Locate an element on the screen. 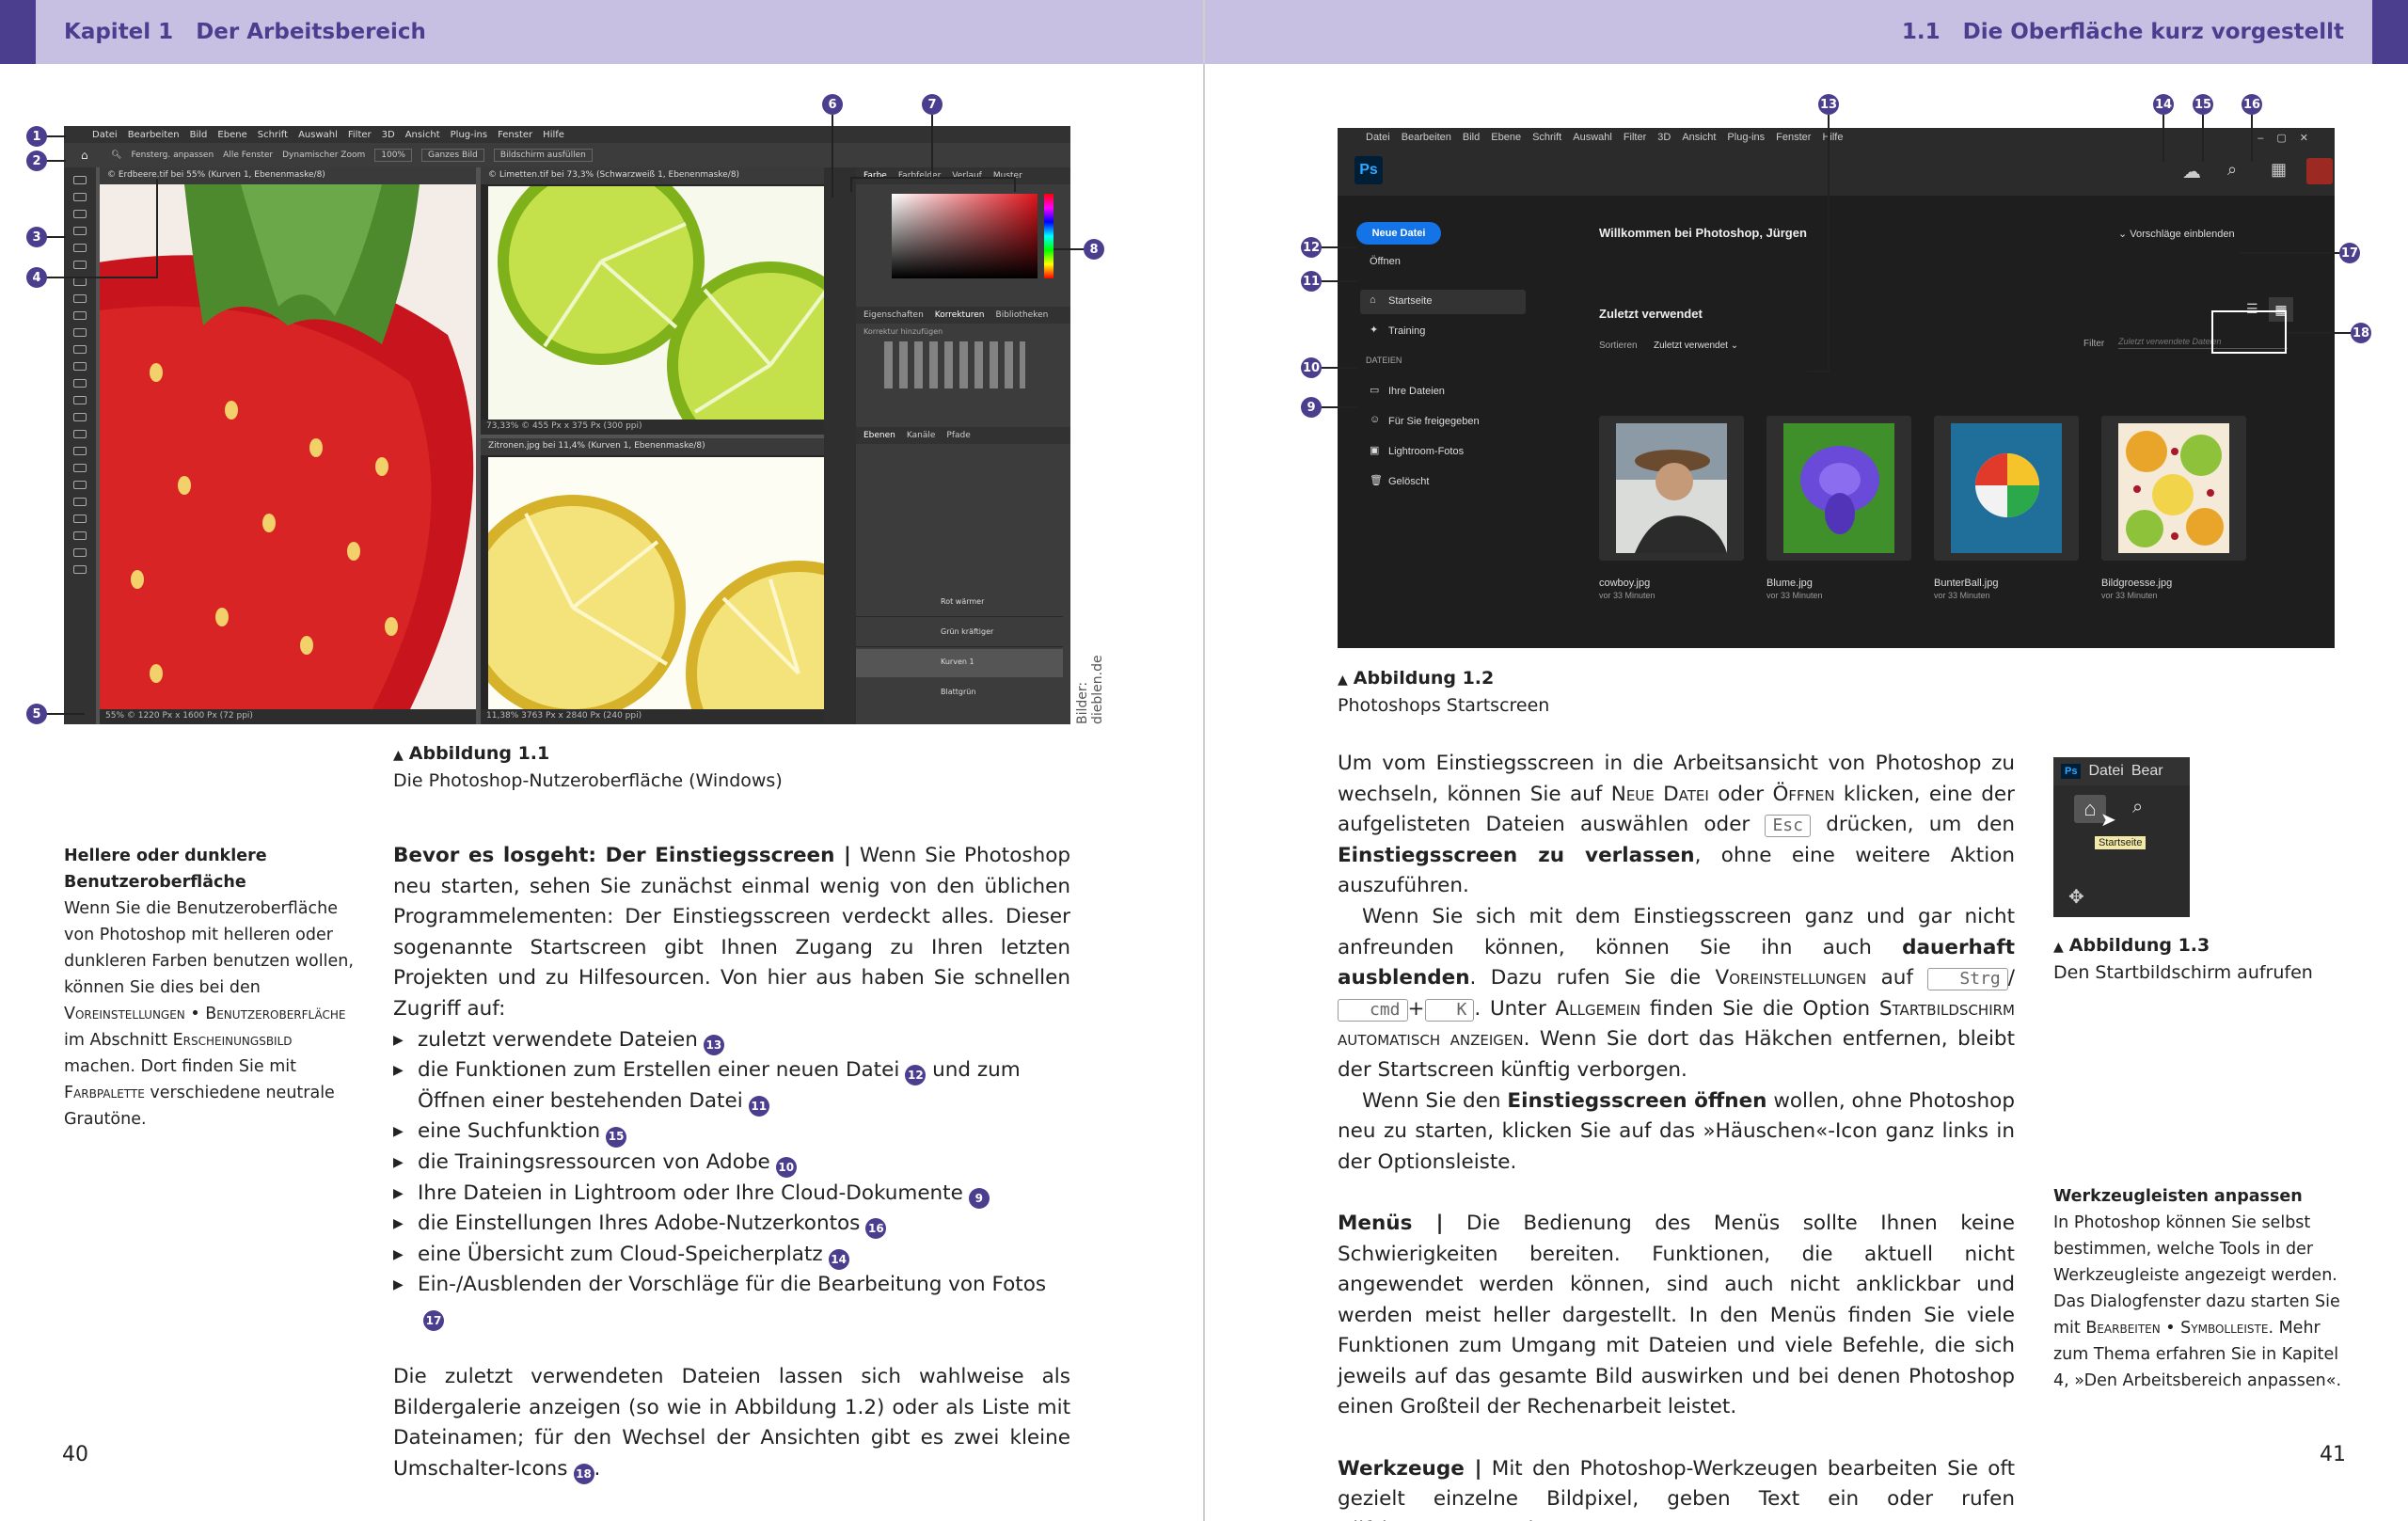 The height and width of the screenshot is (1521, 2408). panel-tab: Eigenschaften is located at coordinates (894, 315).